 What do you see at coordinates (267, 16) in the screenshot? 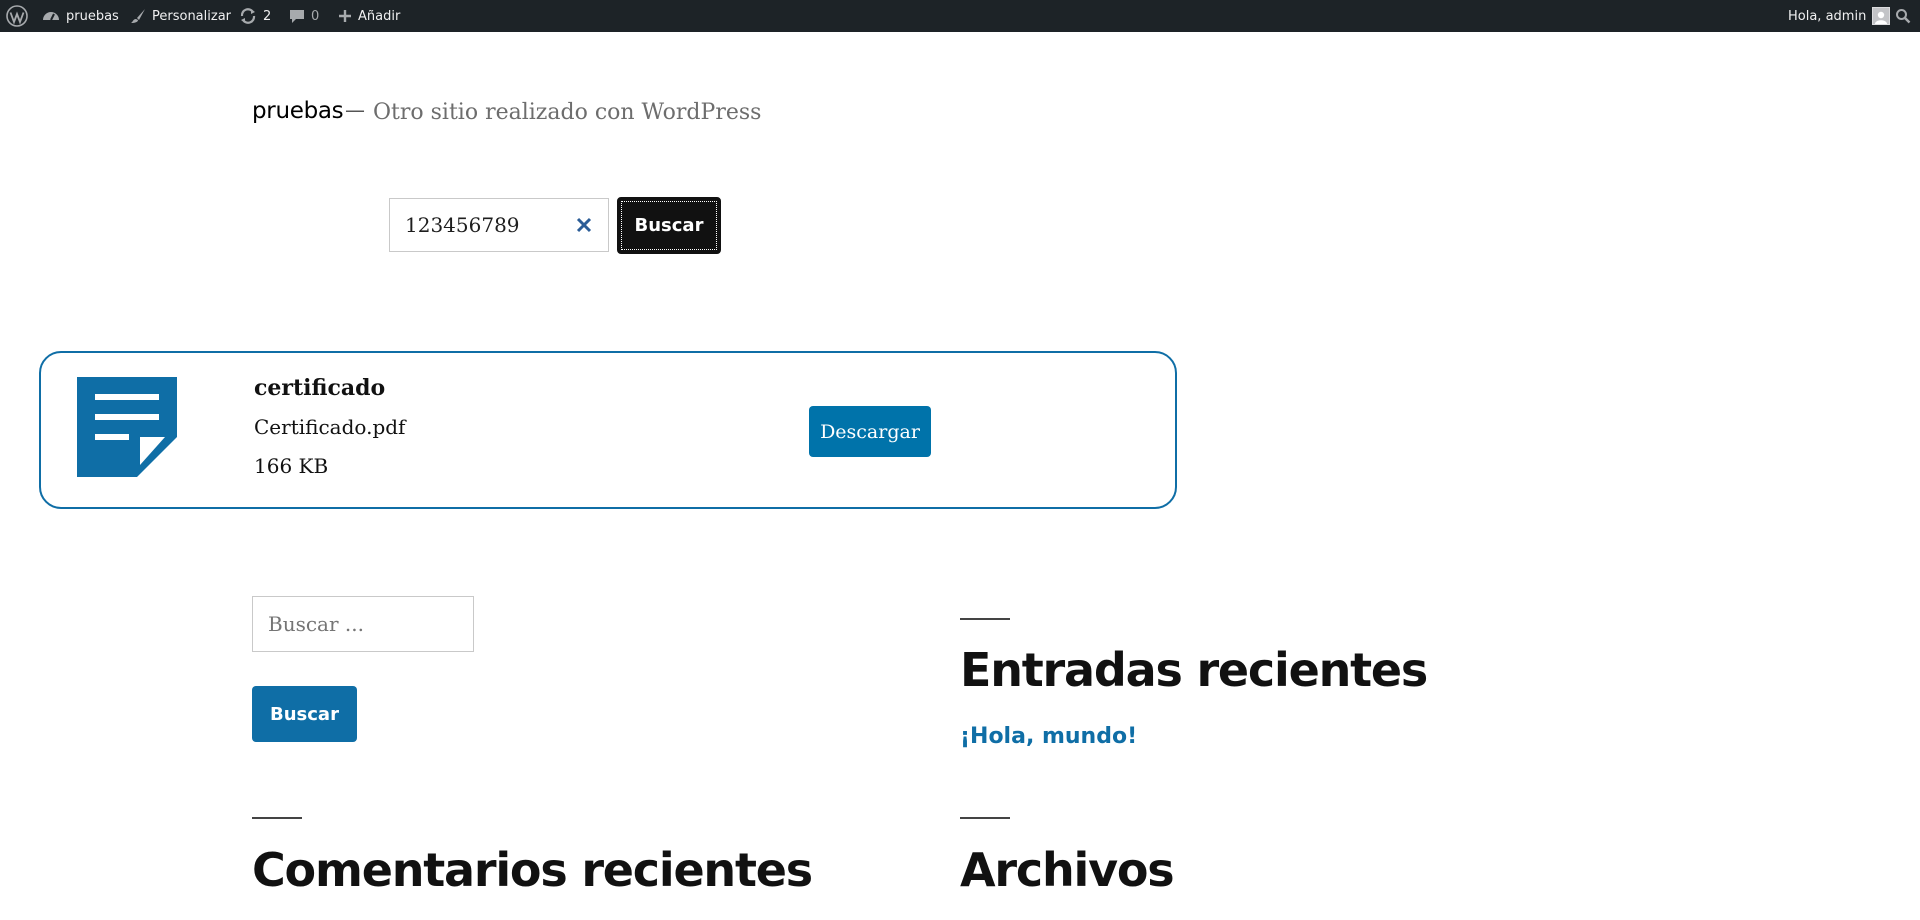
I see `updates-count: 2` at bounding box center [267, 16].